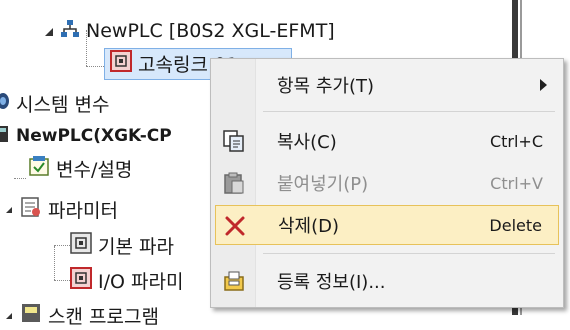  What do you see at coordinates (63, 104) in the screenshot?
I see `tree-item-label: 시스템 변수` at bounding box center [63, 104].